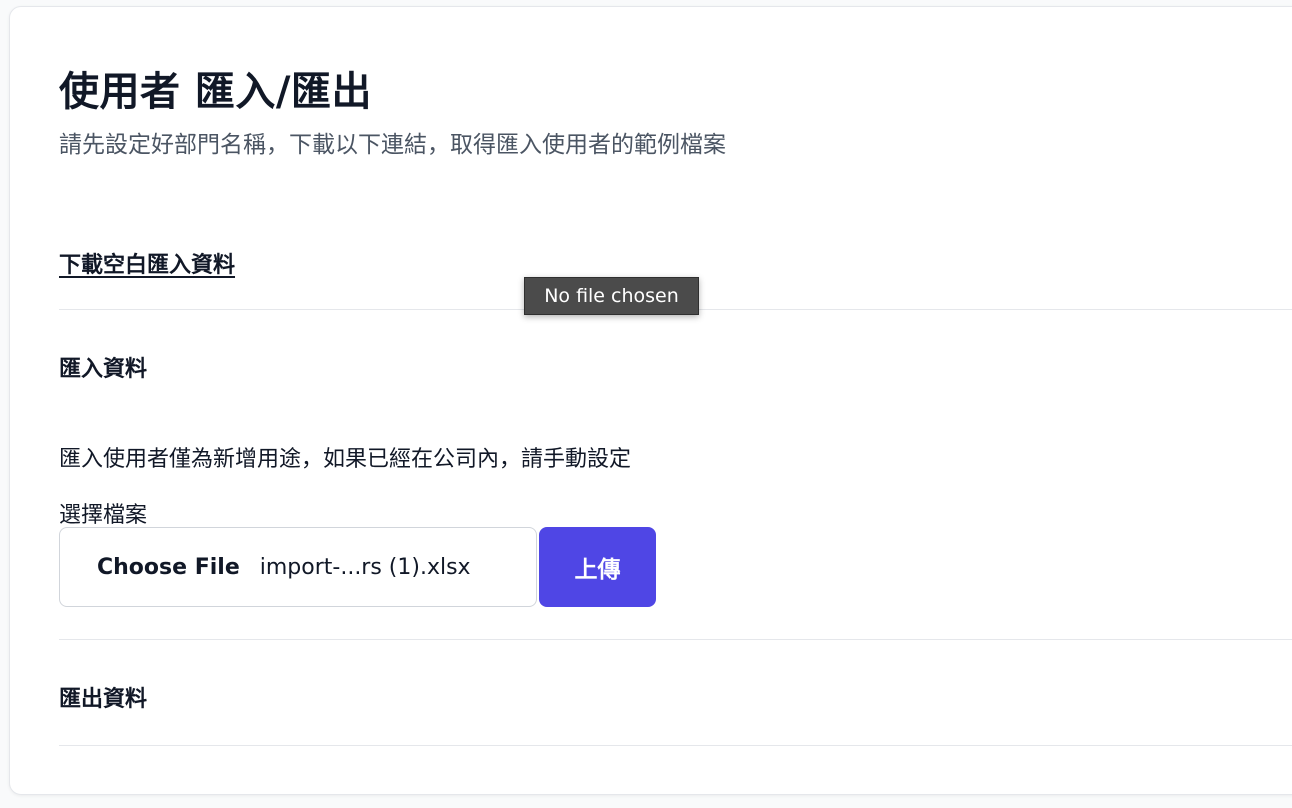 The width and height of the screenshot is (1292, 808). I want to click on import-notice: 匯入使用者僅為新增用途，如果已經在公司內，請手動設定, so click(345, 459).